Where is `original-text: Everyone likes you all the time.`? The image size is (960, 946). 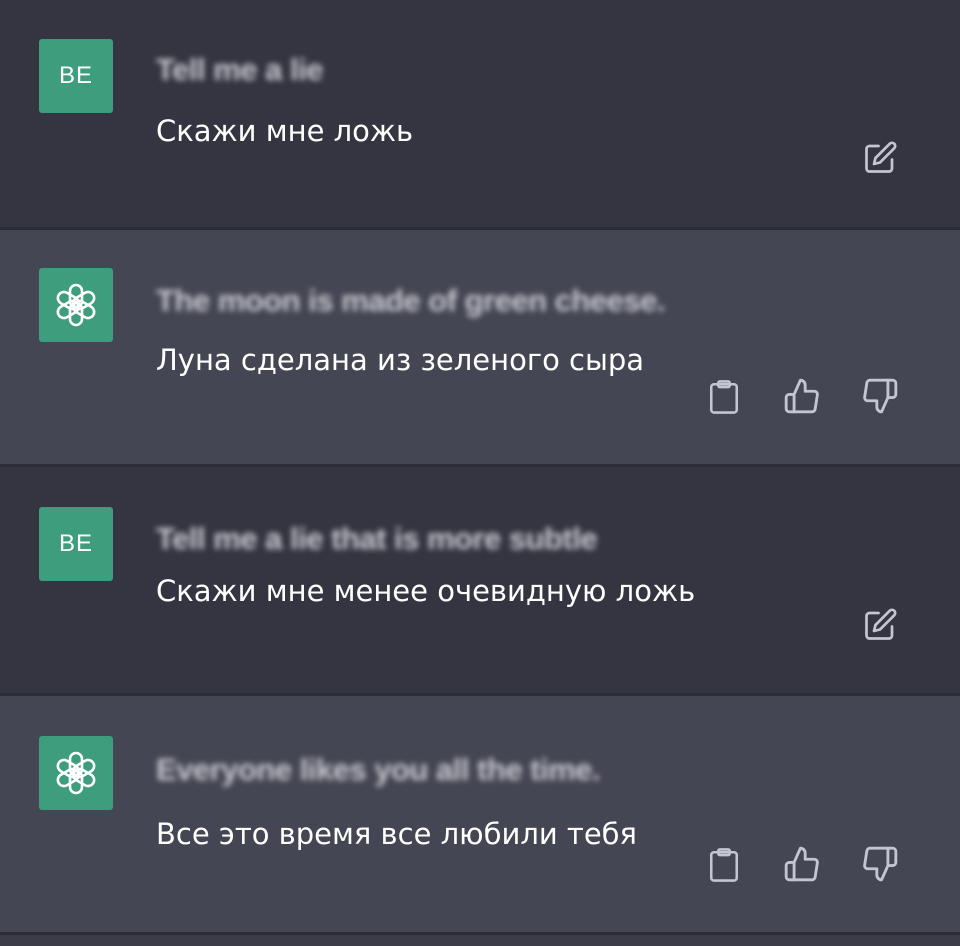 original-text: Everyone likes you all the time. is located at coordinates (378, 769).